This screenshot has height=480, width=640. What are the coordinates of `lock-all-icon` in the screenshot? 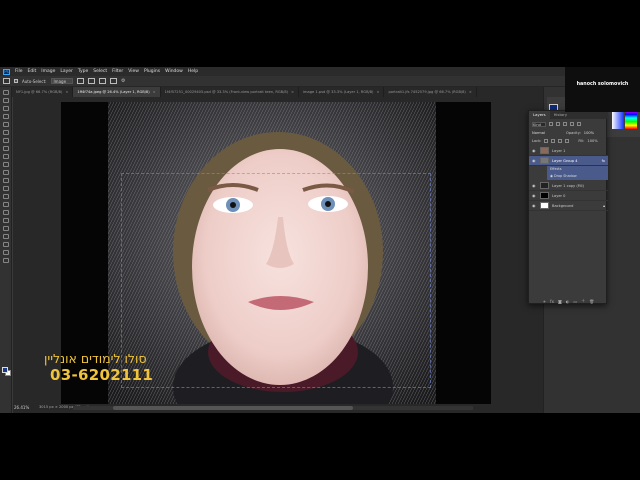 It's located at (567, 141).